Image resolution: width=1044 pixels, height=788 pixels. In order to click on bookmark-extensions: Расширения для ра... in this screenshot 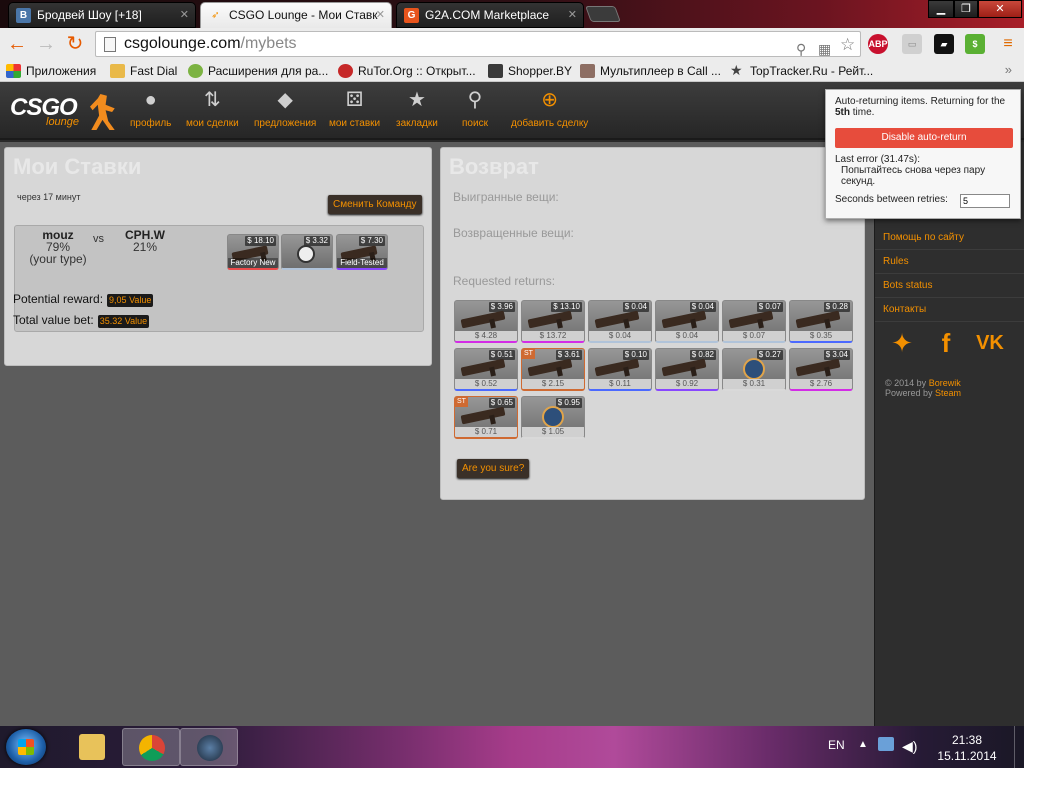, I will do `click(258, 71)`.